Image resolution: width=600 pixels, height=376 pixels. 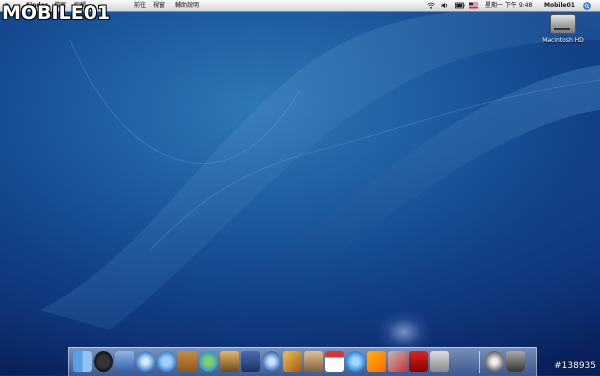 What do you see at coordinates (563, 40) in the screenshot?
I see `macintosh-hd-label: Macintosh HD` at bounding box center [563, 40].